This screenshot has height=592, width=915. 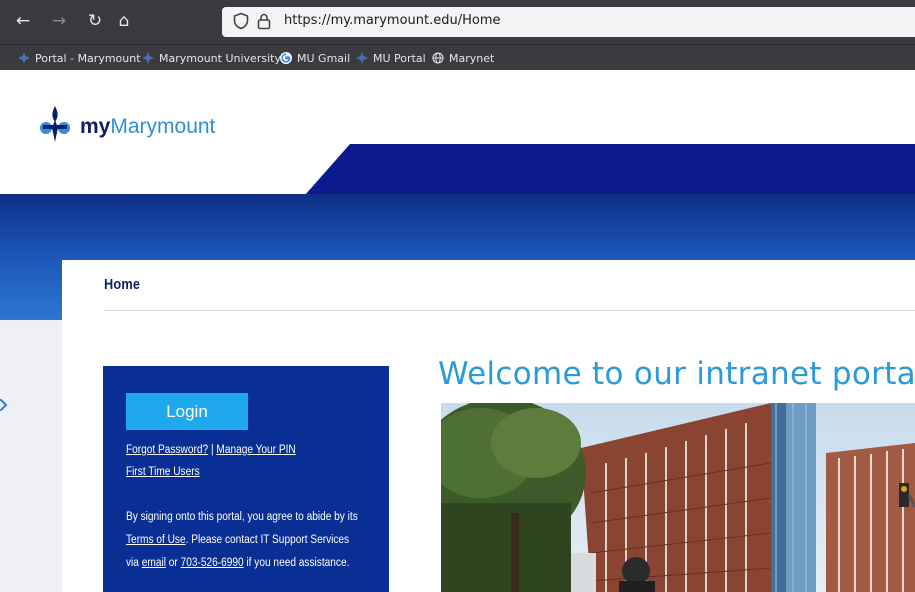 I want to click on url-text: https://my.marymount.edu/Home, so click(x=392, y=20).